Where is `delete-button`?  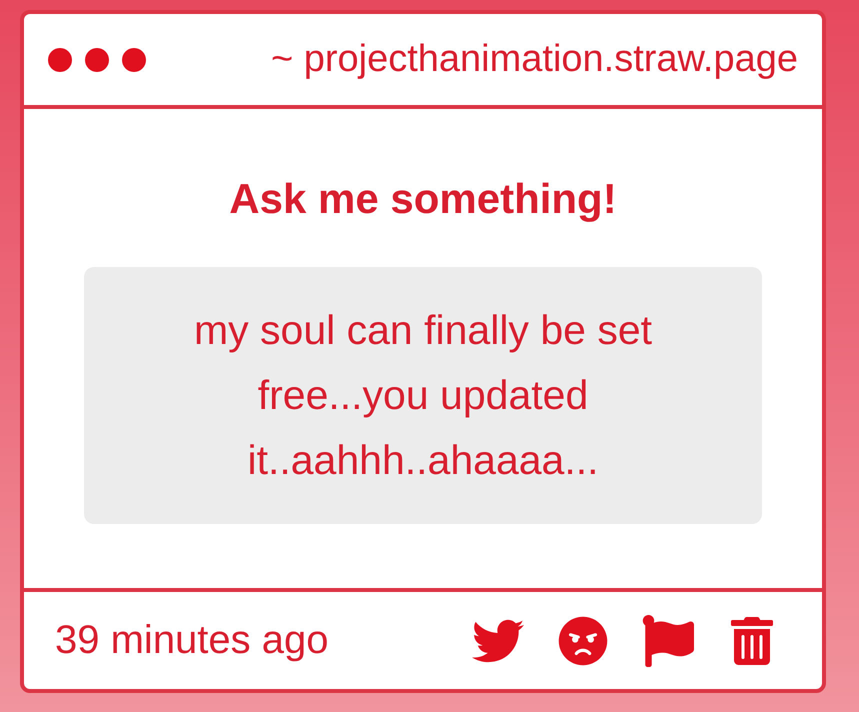
delete-button is located at coordinates (752, 640).